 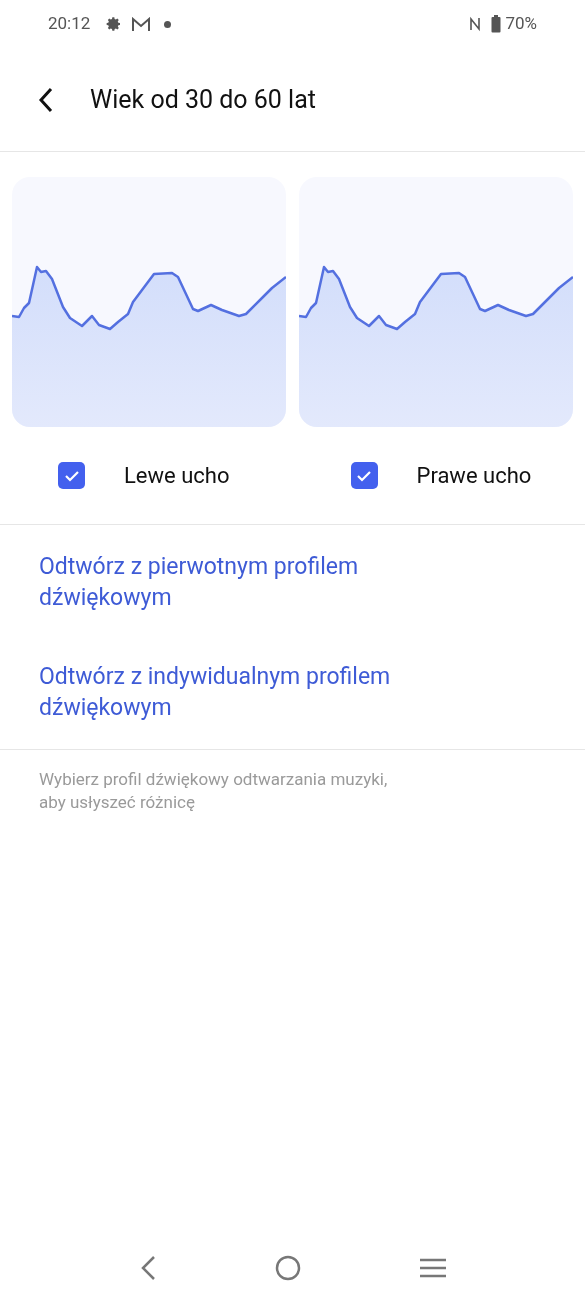 What do you see at coordinates (239, 582) in the screenshot?
I see `play-profile-link: Odtwórz z pierwotnym profilem dźwiękowym` at bounding box center [239, 582].